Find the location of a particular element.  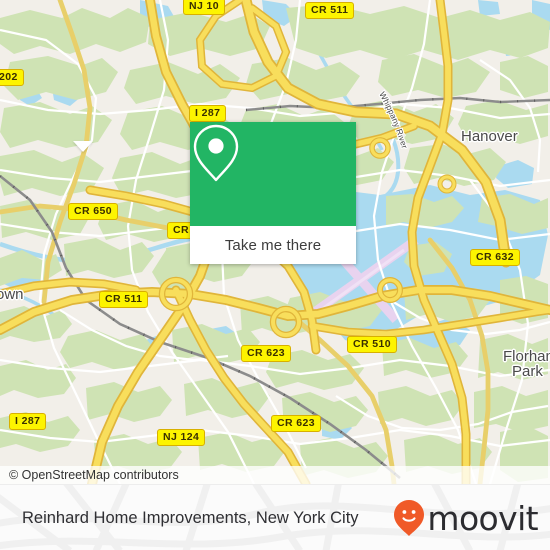

location-callout-card: Take me there is located at coordinates (273, 193).